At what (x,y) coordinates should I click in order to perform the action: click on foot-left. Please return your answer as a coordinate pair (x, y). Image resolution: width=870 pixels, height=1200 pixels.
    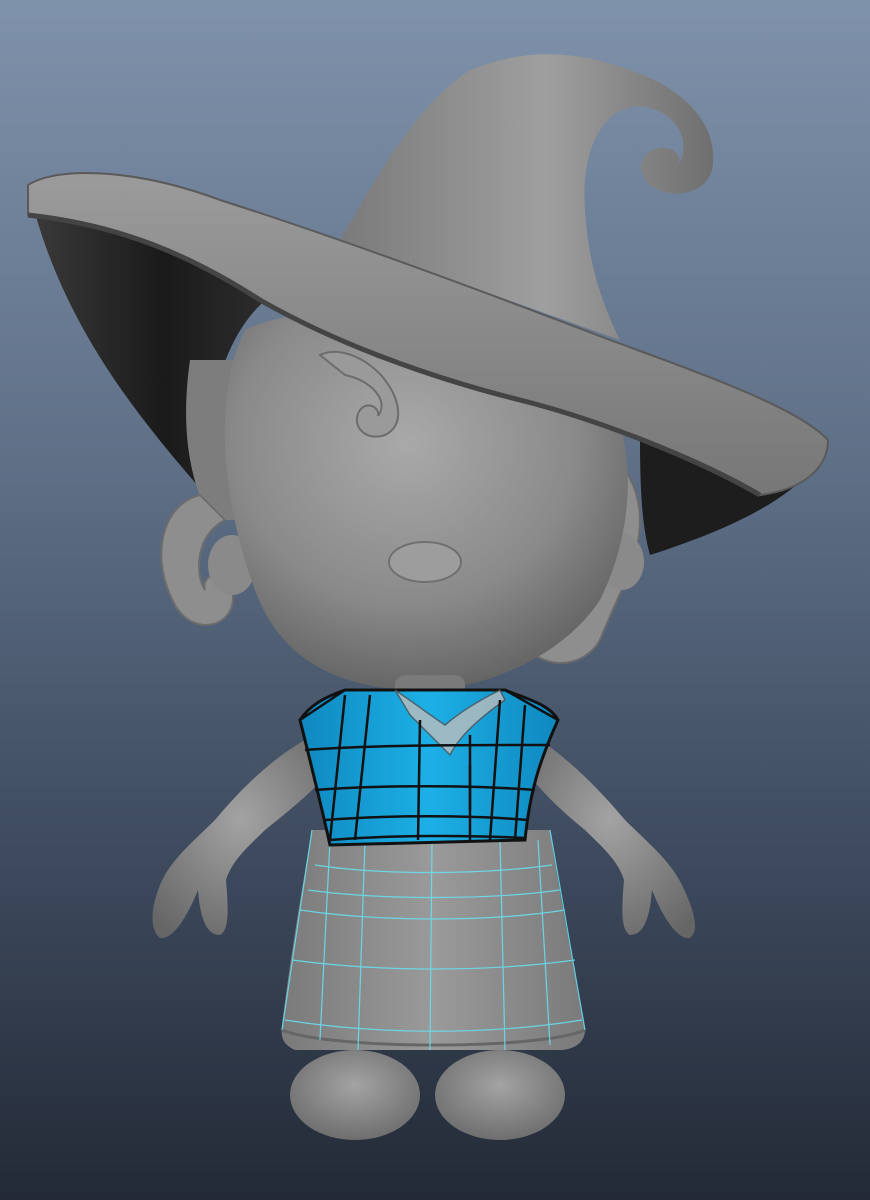
    Looking at the image, I should click on (355, 1095).